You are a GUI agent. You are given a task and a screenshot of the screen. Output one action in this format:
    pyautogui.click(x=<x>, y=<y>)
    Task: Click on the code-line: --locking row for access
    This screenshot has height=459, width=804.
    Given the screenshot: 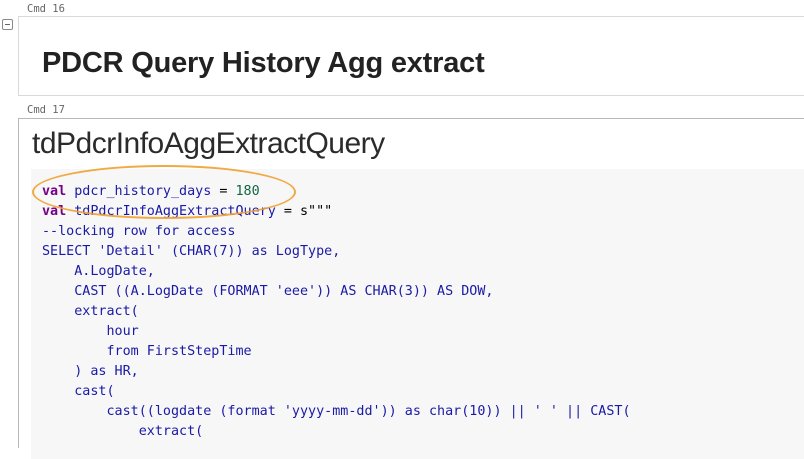 What is the action you would take?
    pyautogui.click(x=139, y=231)
    